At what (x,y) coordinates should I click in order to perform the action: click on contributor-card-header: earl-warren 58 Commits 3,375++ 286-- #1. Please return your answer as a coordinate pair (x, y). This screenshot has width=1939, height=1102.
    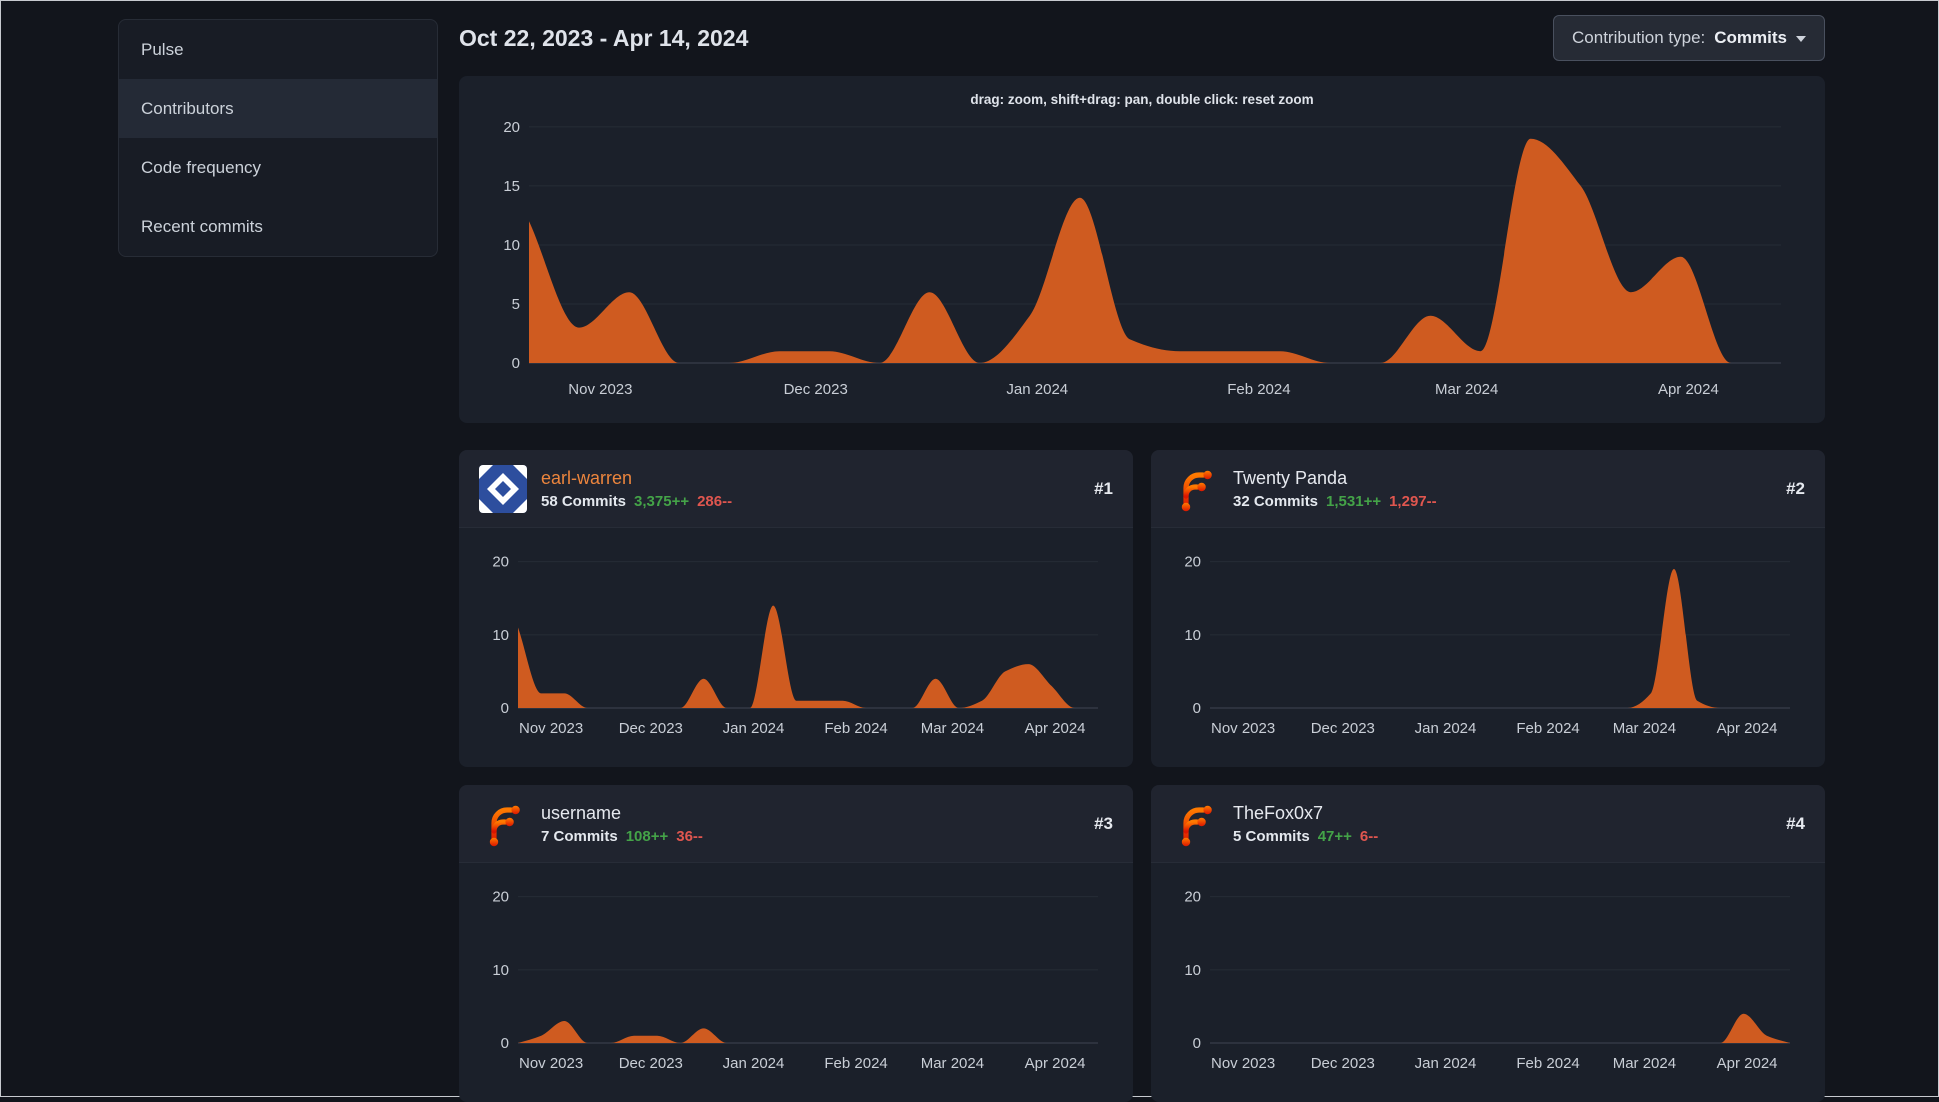
    Looking at the image, I should click on (796, 489).